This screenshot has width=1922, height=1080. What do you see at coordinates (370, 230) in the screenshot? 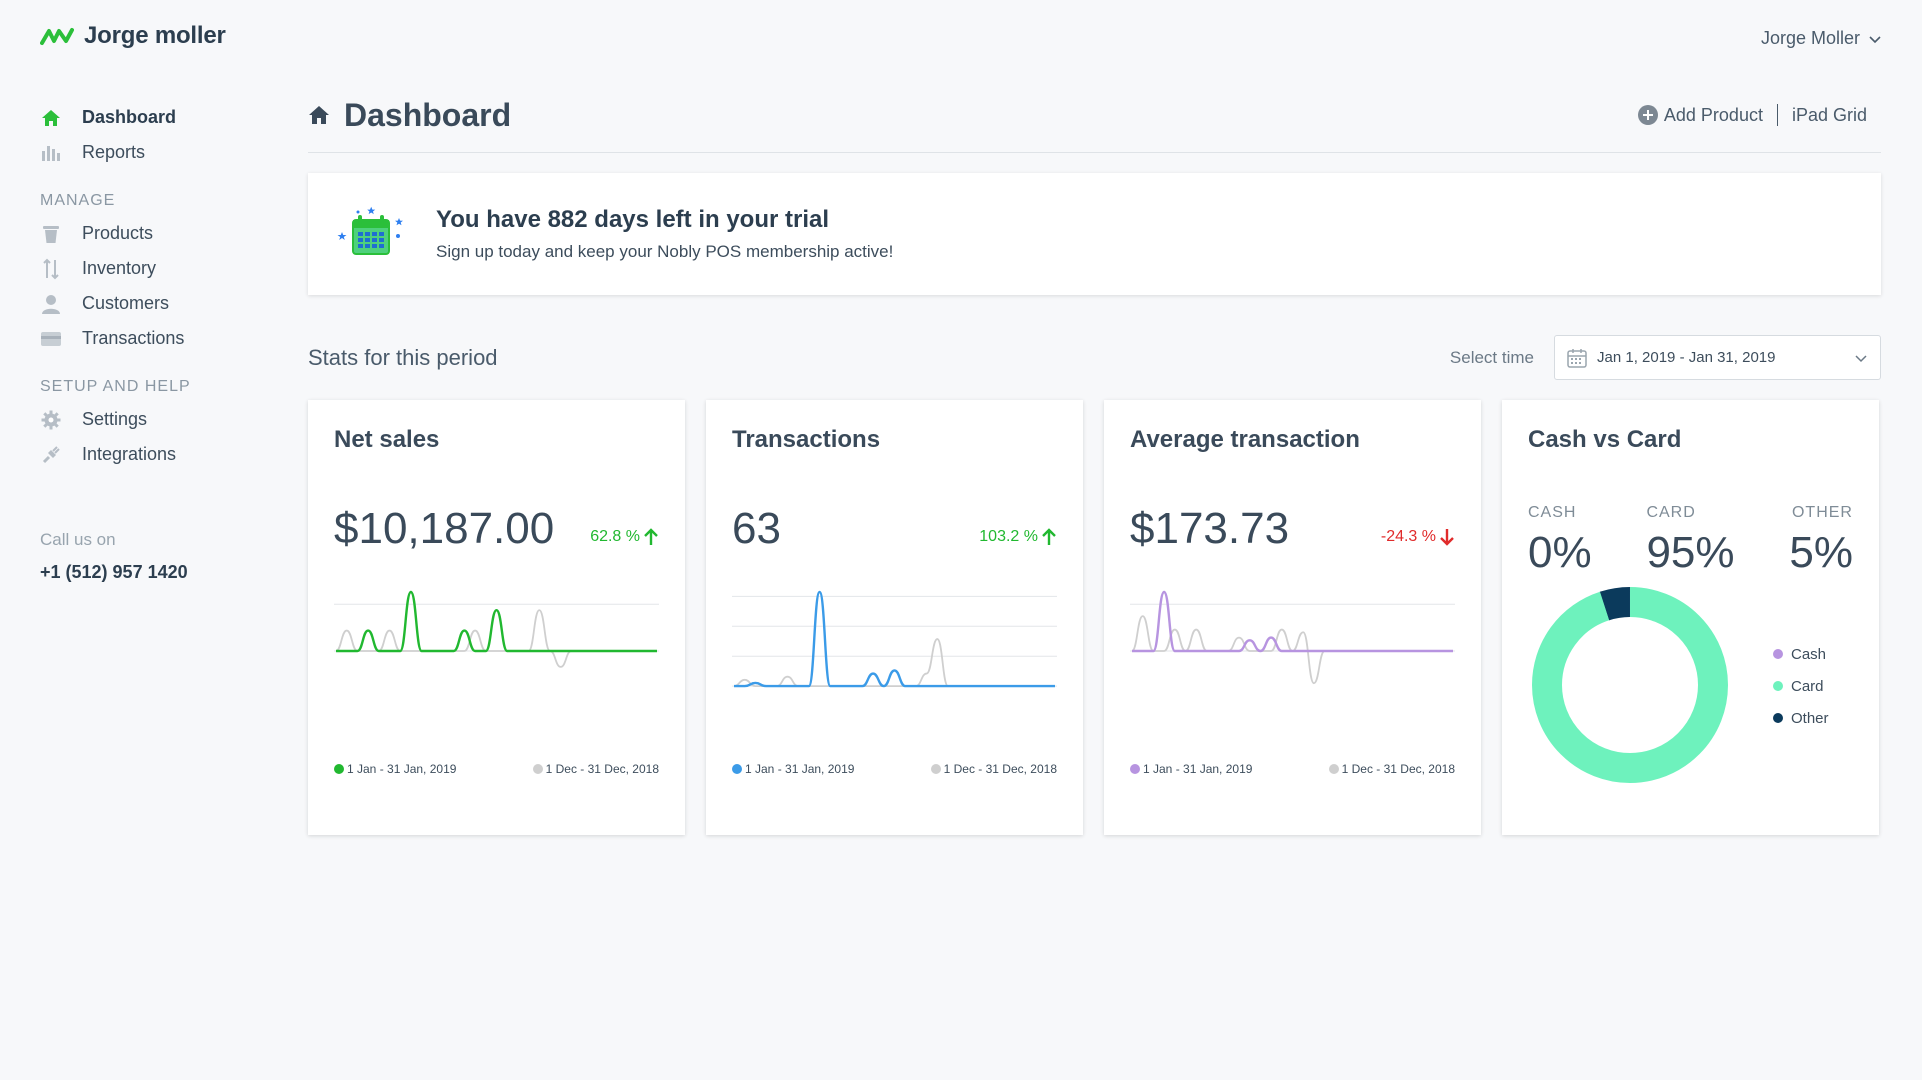
I see `calendar-stars-icon` at bounding box center [370, 230].